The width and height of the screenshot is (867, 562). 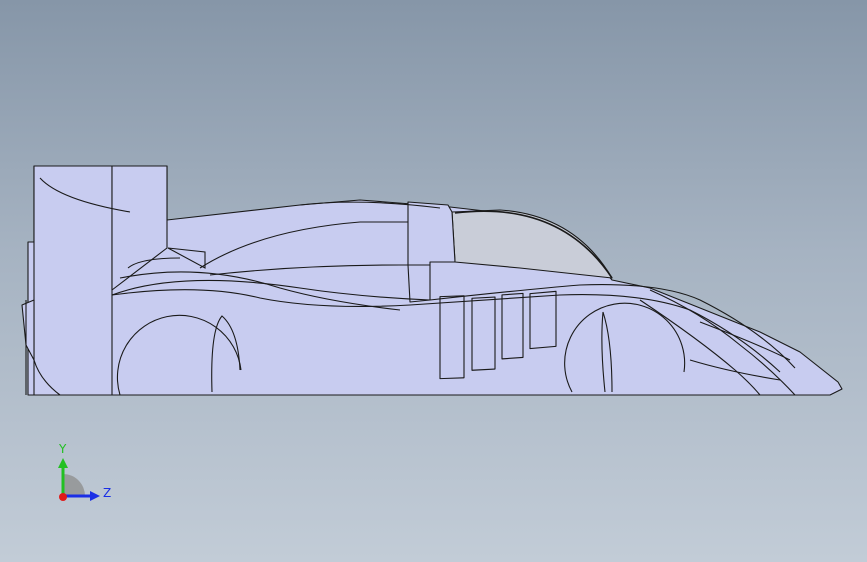 What do you see at coordinates (73, 280) in the screenshot?
I see `rear-wing-endplate` at bounding box center [73, 280].